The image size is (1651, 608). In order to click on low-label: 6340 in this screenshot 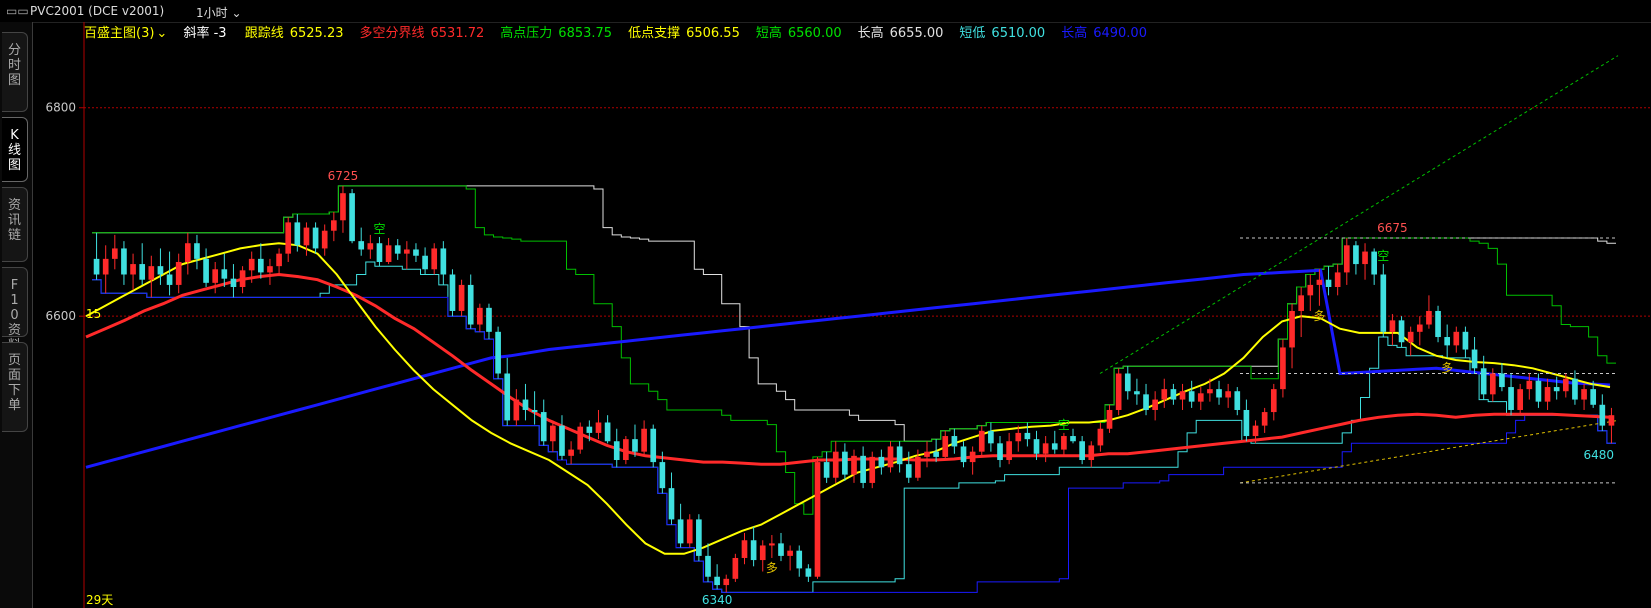, I will do `click(717, 600)`.